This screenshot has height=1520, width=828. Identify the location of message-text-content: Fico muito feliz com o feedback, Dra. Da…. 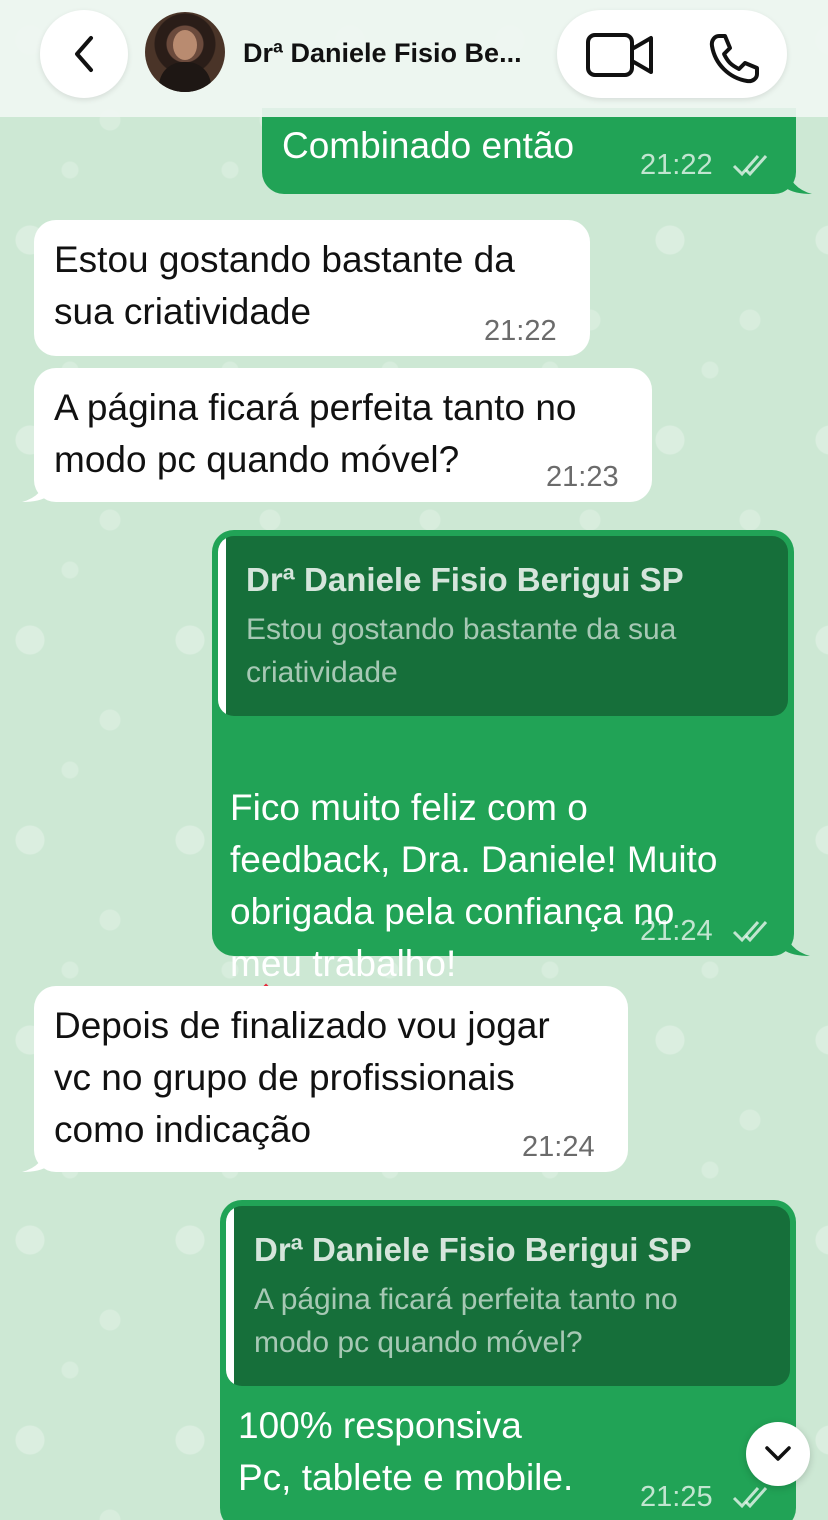
(474, 885).